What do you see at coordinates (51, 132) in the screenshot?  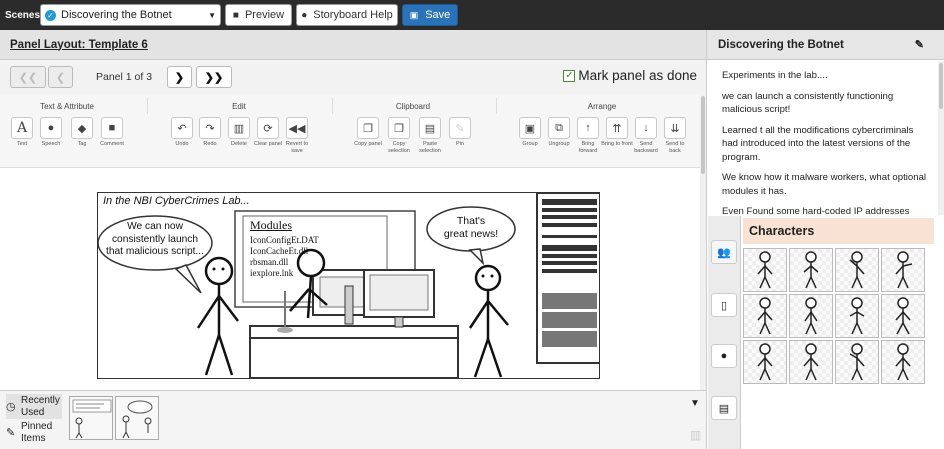 I see `speech-tool: ● Speech` at bounding box center [51, 132].